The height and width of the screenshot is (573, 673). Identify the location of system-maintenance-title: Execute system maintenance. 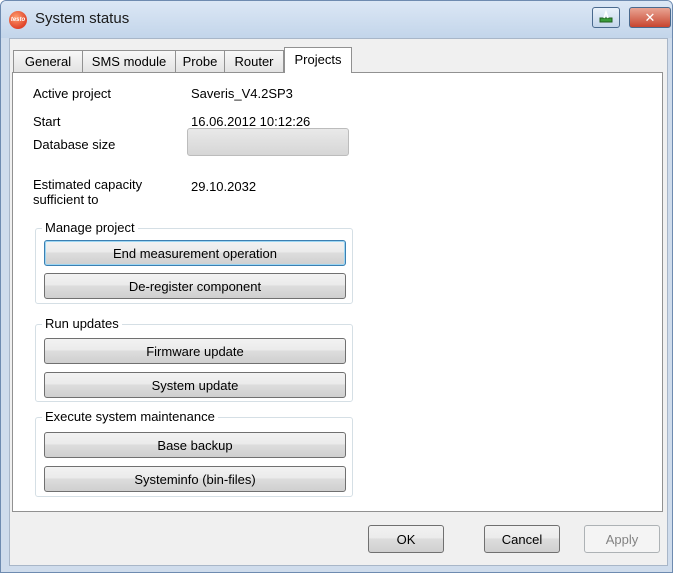
(130, 417).